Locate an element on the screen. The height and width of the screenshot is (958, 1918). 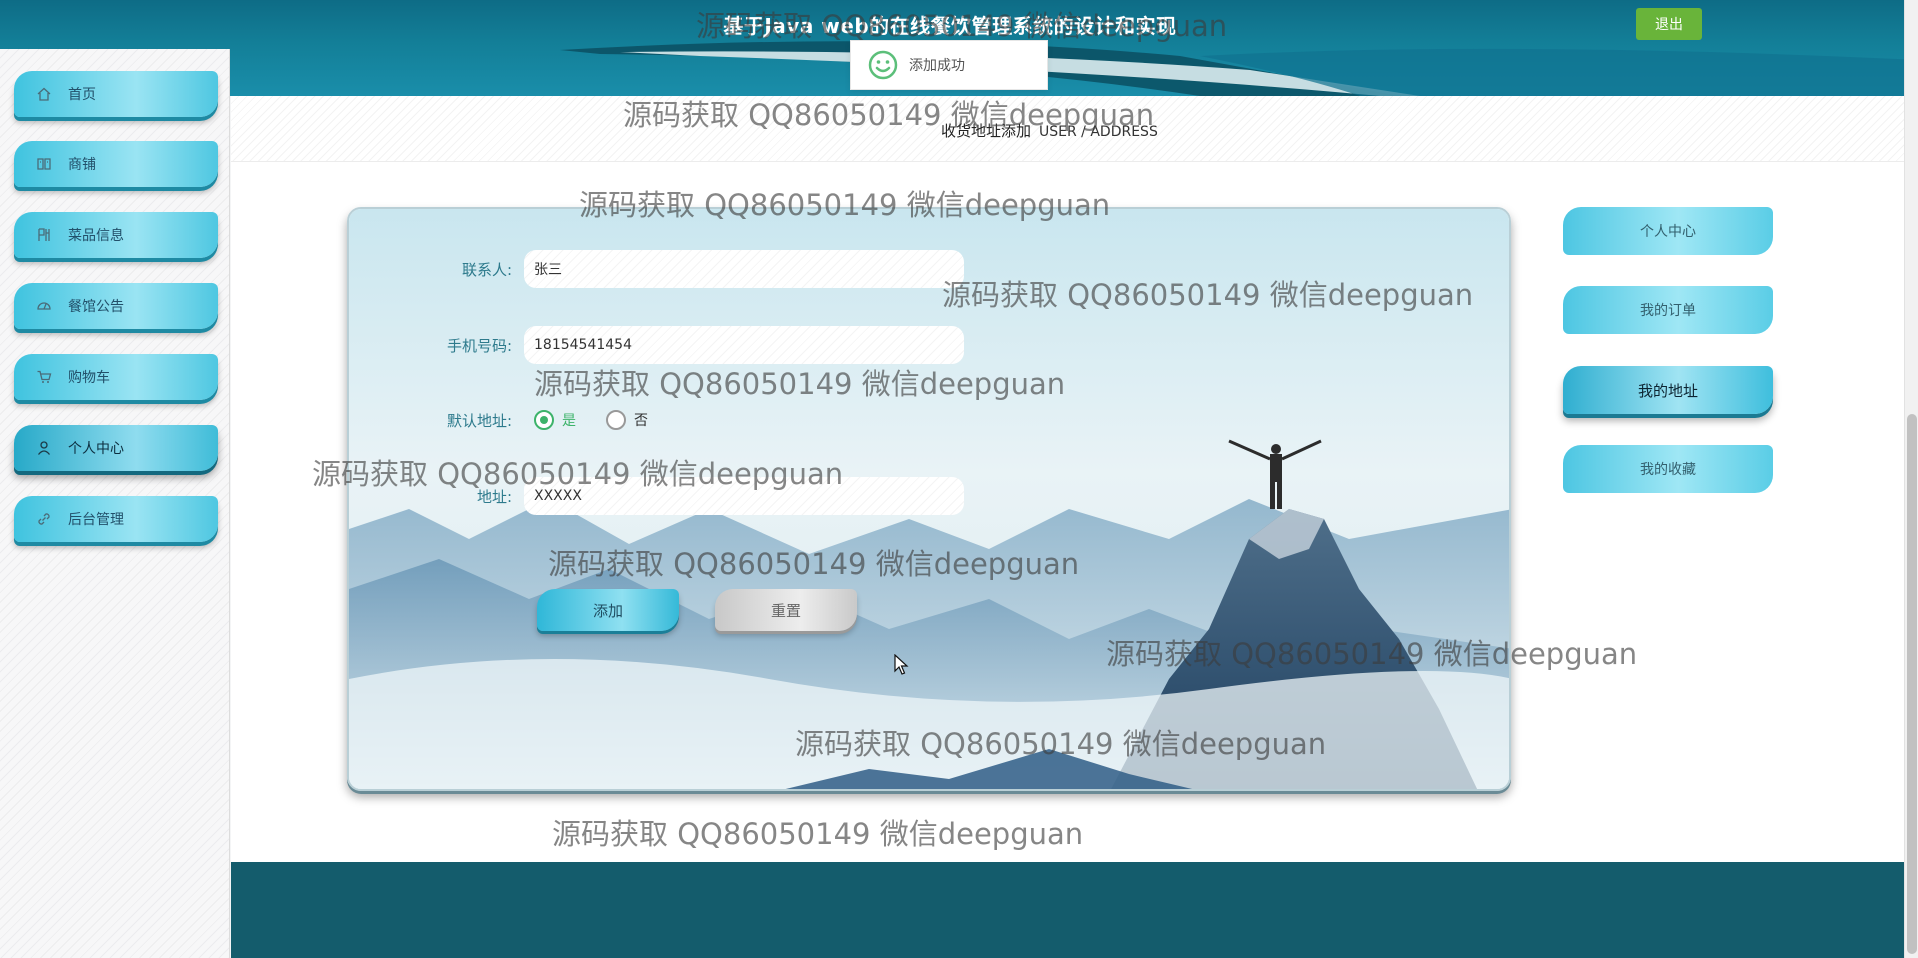
sidebar-item-home: 首页 is located at coordinates (116, 94).